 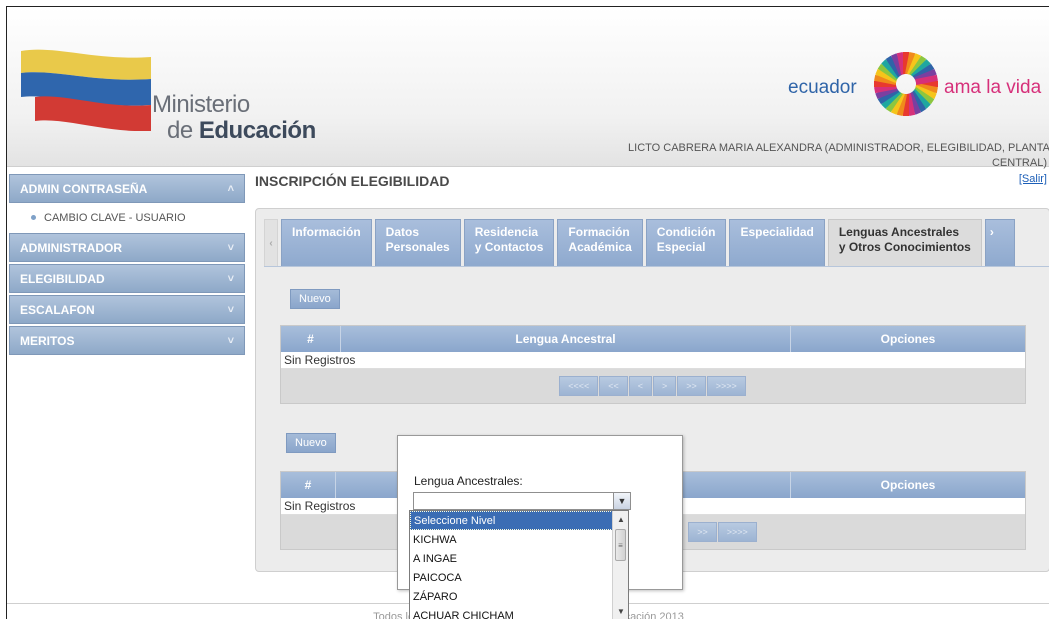 I want to click on dropdown-option: A INGAE, so click(x=511, y=558).